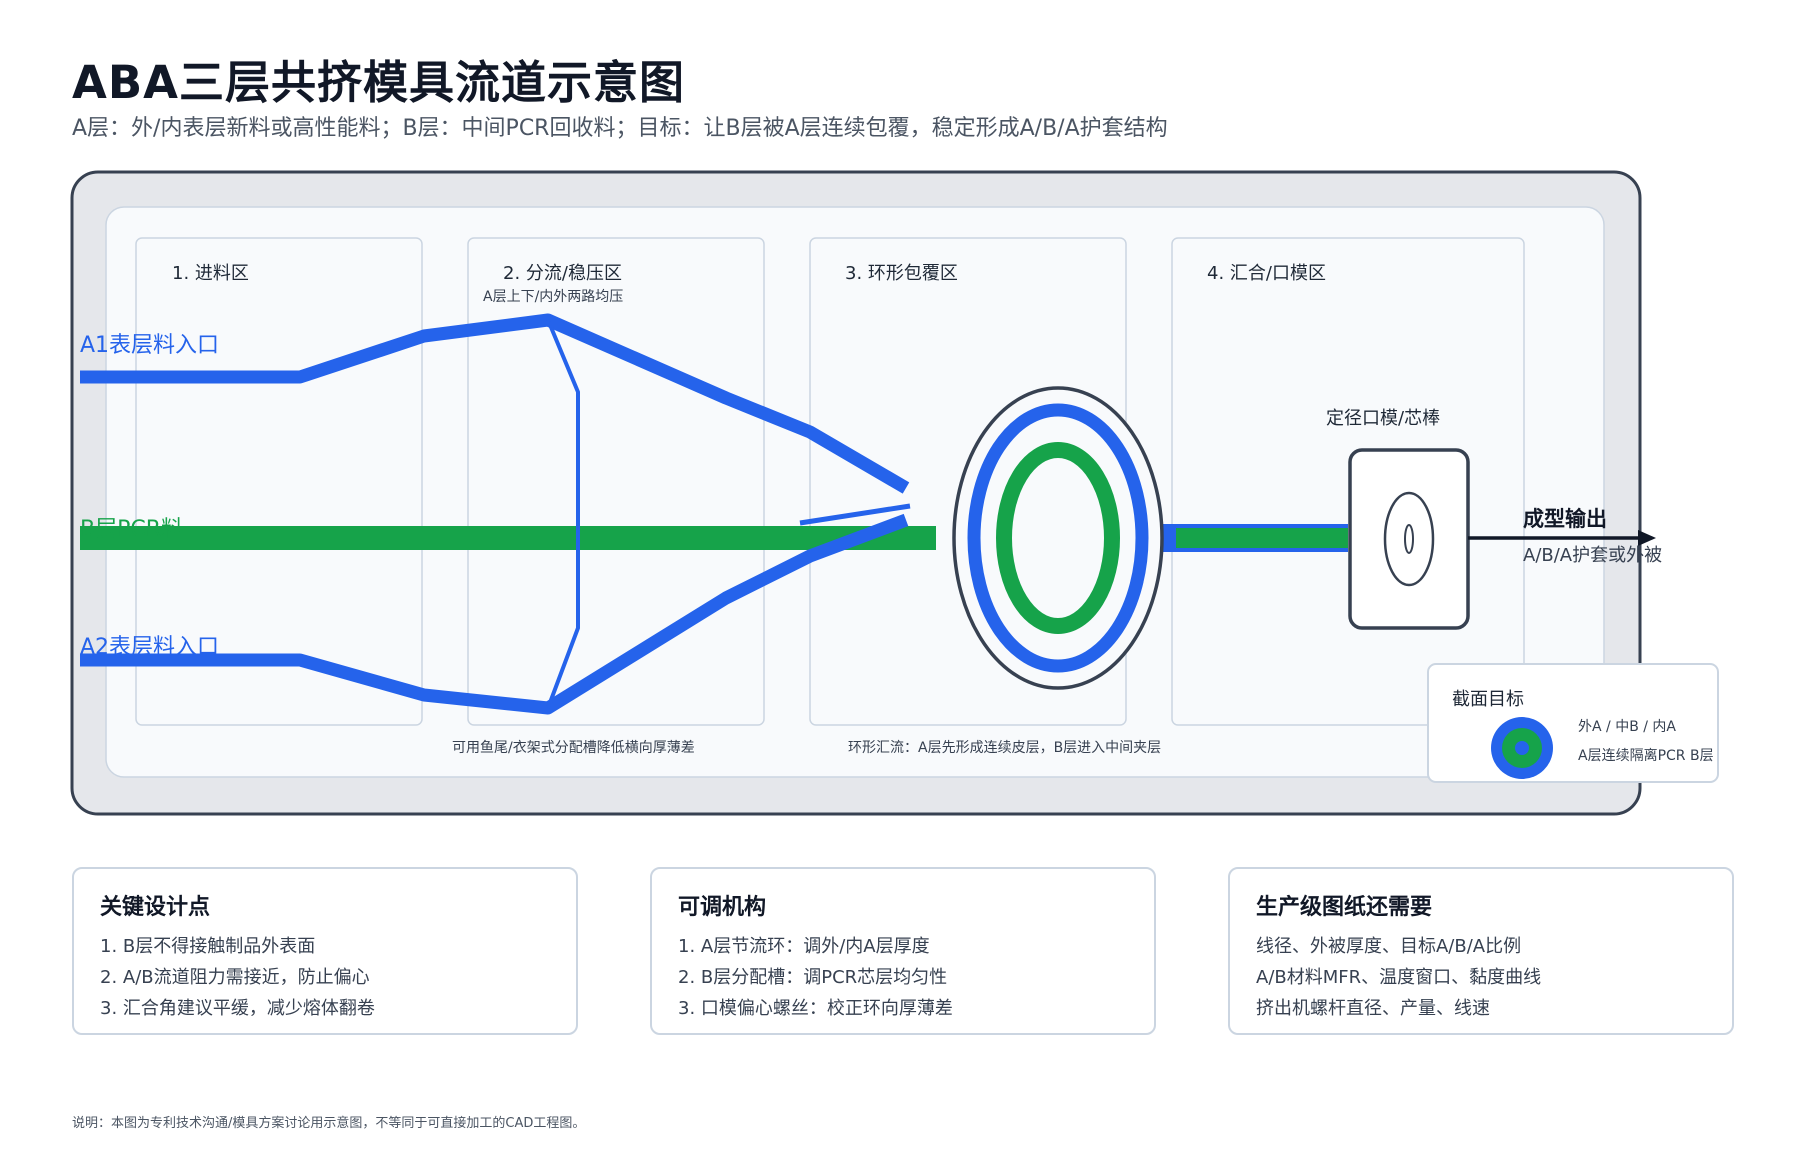 Image resolution: width=1800 pixels, height=1150 pixels. What do you see at coordinates (562, 273) in the screenshot?
I see `zone-2-label: 2. 分流/稳压区` at bounding box center [562, 273].